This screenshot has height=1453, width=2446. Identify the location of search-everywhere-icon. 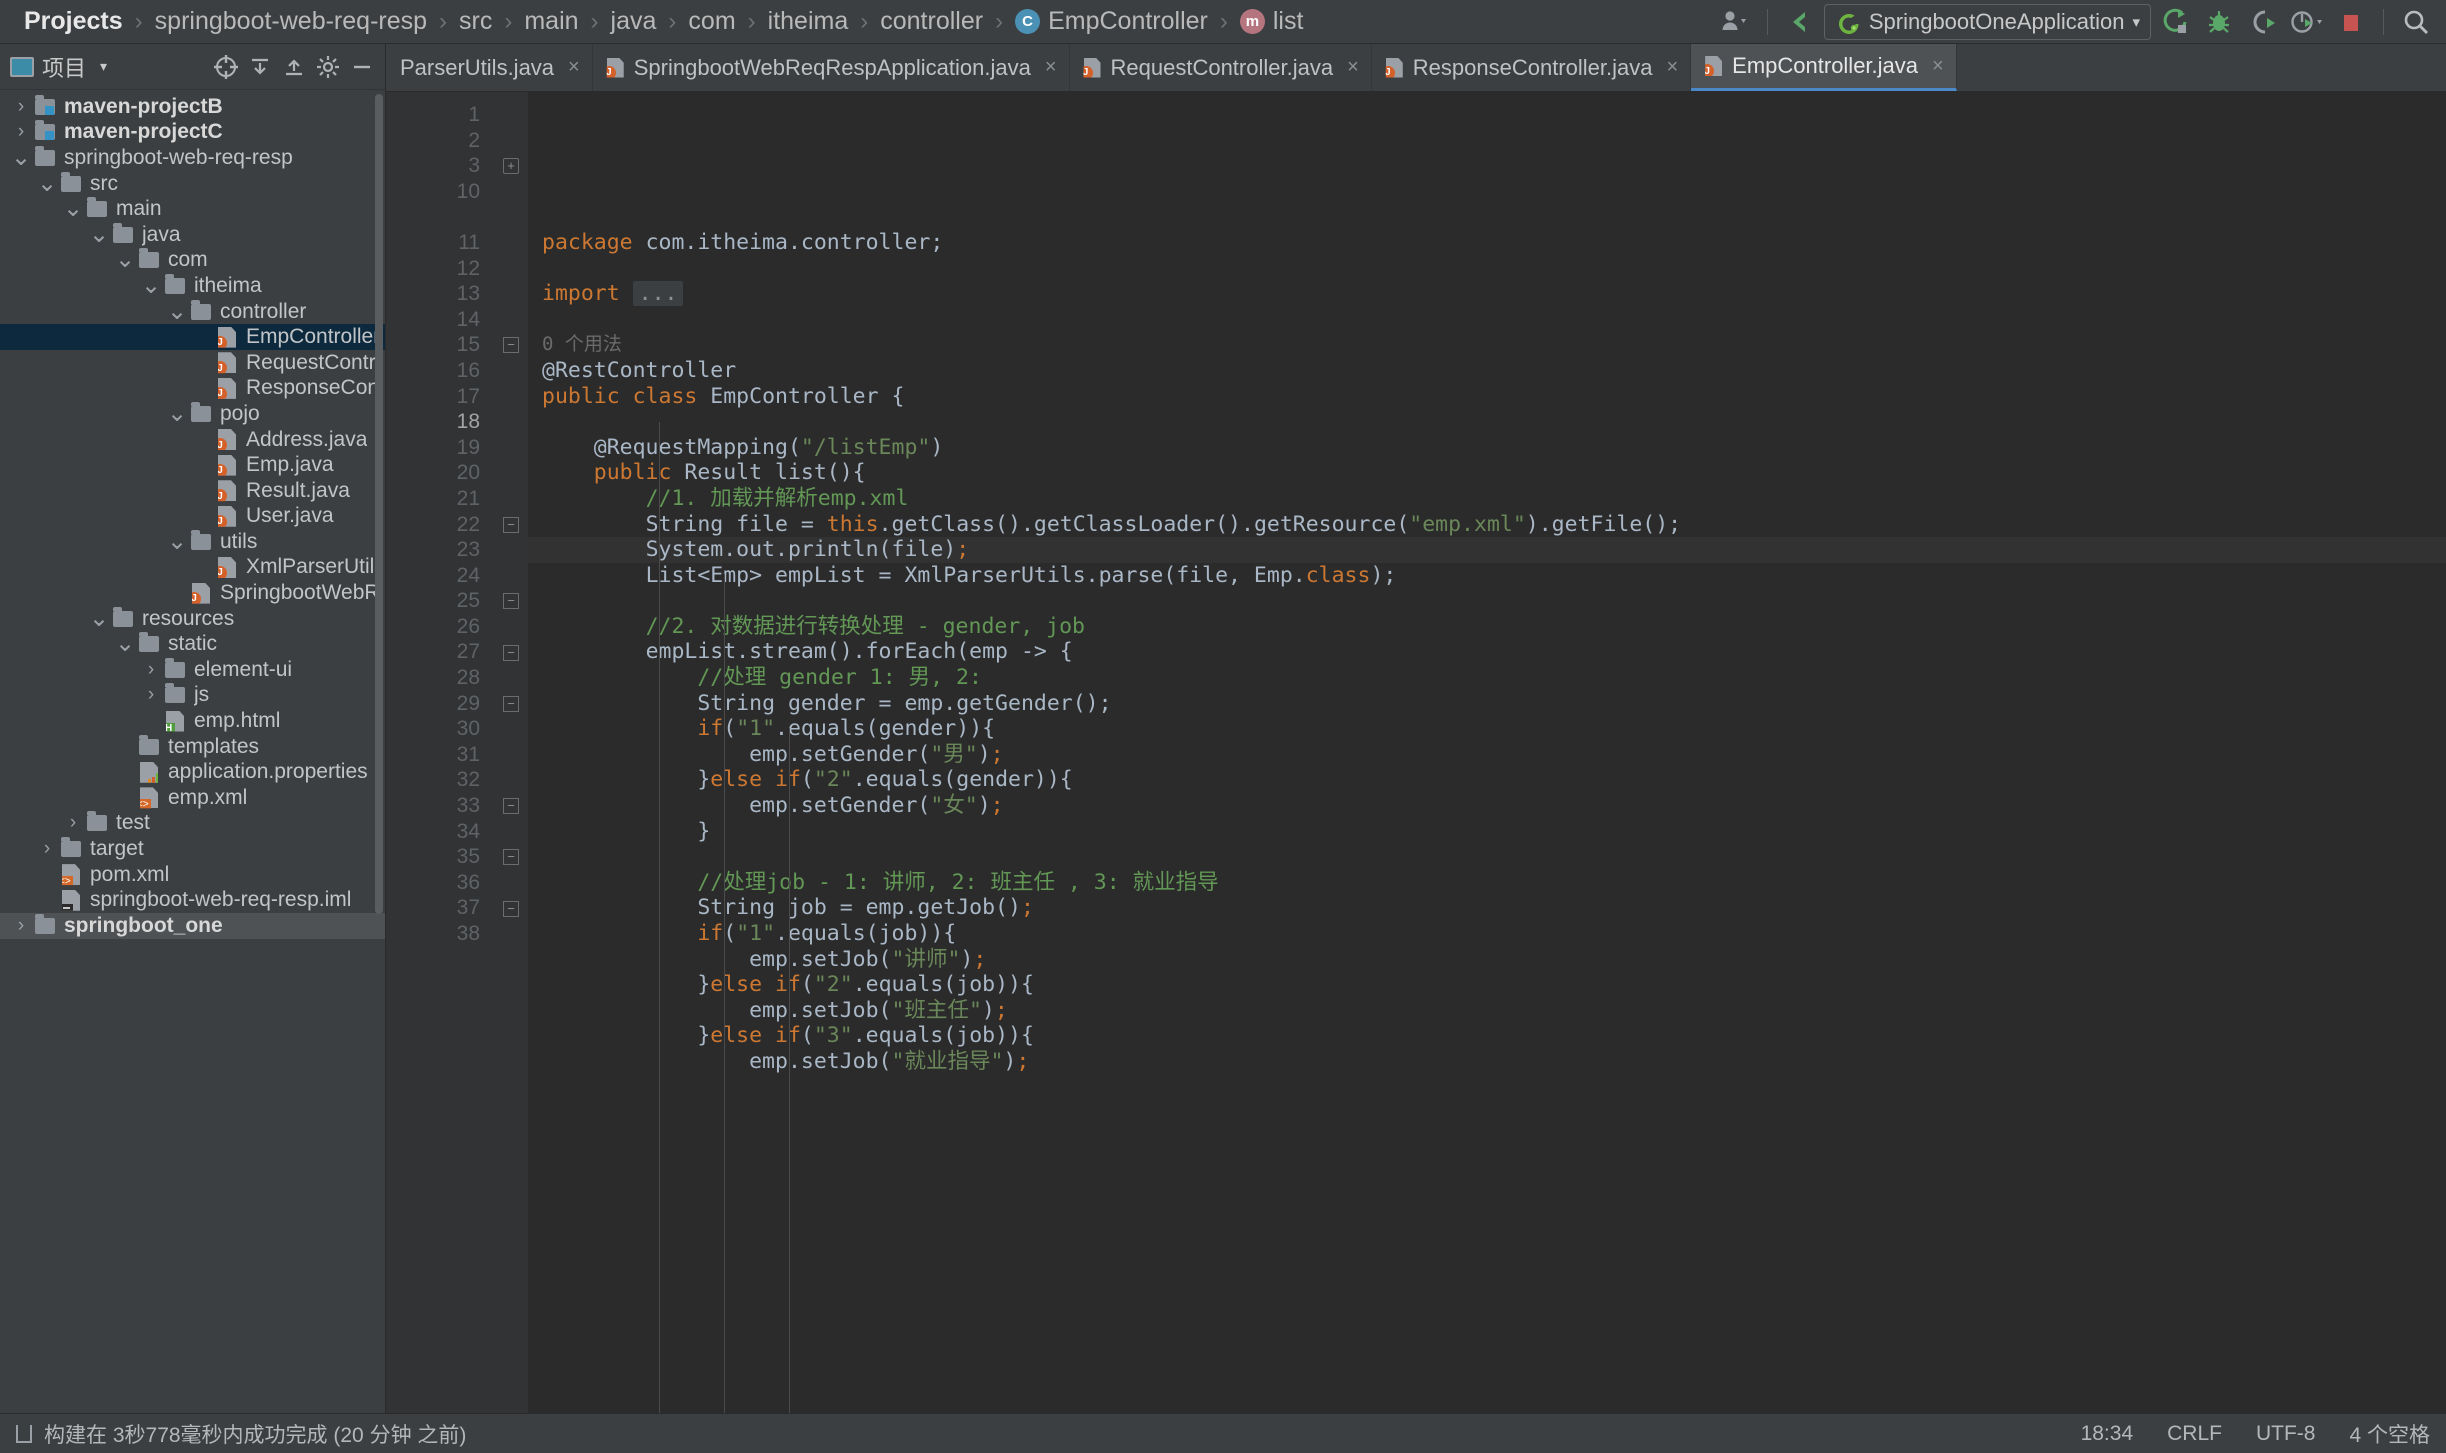
(2416, 22).